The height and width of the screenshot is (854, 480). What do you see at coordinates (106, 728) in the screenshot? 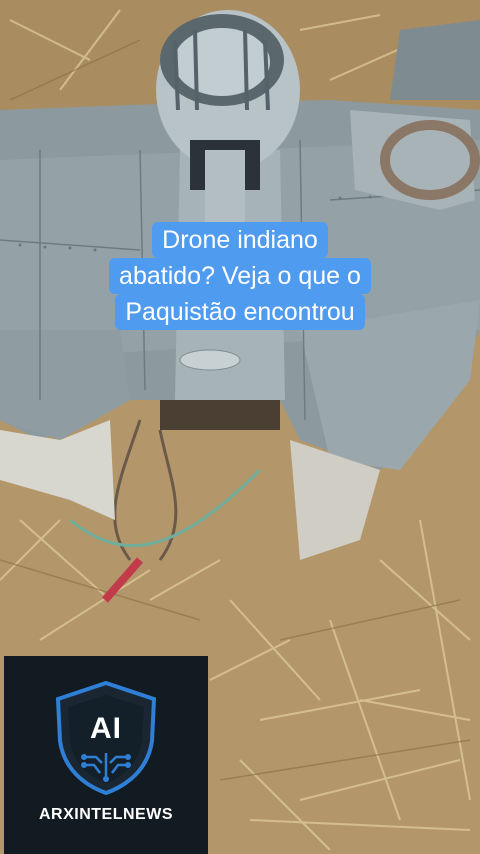
I see `logo-mark-text: AI` at bounding box center [106, 728].